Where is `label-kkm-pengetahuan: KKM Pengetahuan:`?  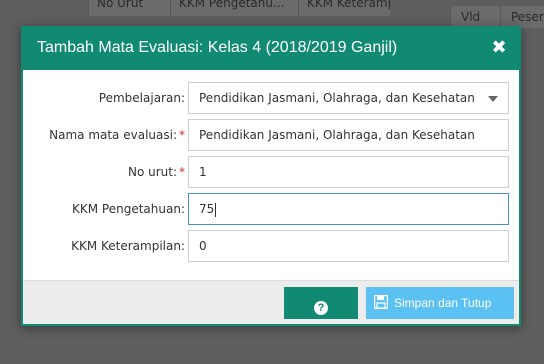 label-kkm-pengetahuan: KKM Pengetahuan: is located at coordinates (128, 209).